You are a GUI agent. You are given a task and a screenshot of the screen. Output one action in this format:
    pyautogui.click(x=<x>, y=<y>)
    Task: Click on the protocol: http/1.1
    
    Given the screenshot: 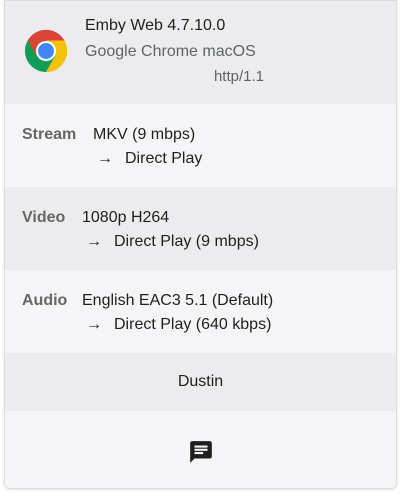 What is the action you would take?
    pyautogui.click(x=238, y=76)
    